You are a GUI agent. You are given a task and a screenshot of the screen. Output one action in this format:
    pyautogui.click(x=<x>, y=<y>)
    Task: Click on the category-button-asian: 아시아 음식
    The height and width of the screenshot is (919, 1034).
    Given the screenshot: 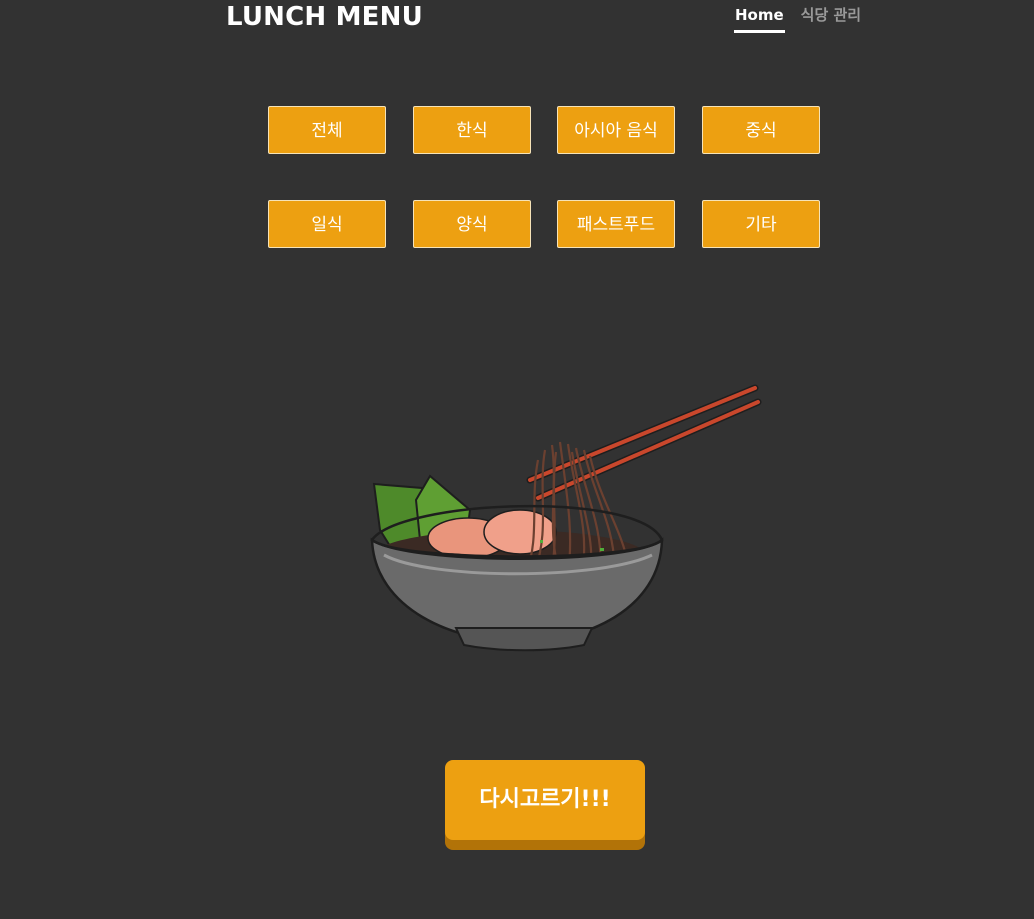 What is the action you would take?
    pyautogui.click(x=616, y=130)
    